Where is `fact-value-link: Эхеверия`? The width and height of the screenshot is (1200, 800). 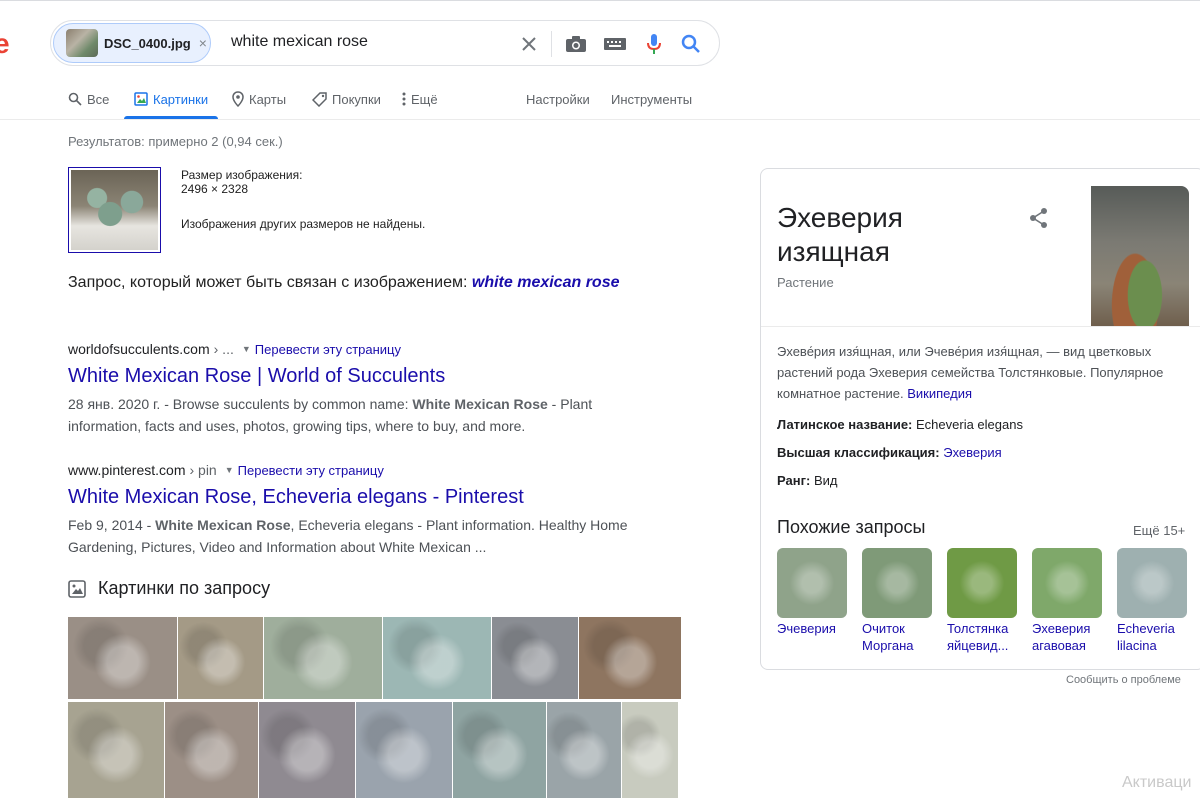
fact-value-link: Эхеверия is located at coordinates (972, 452).